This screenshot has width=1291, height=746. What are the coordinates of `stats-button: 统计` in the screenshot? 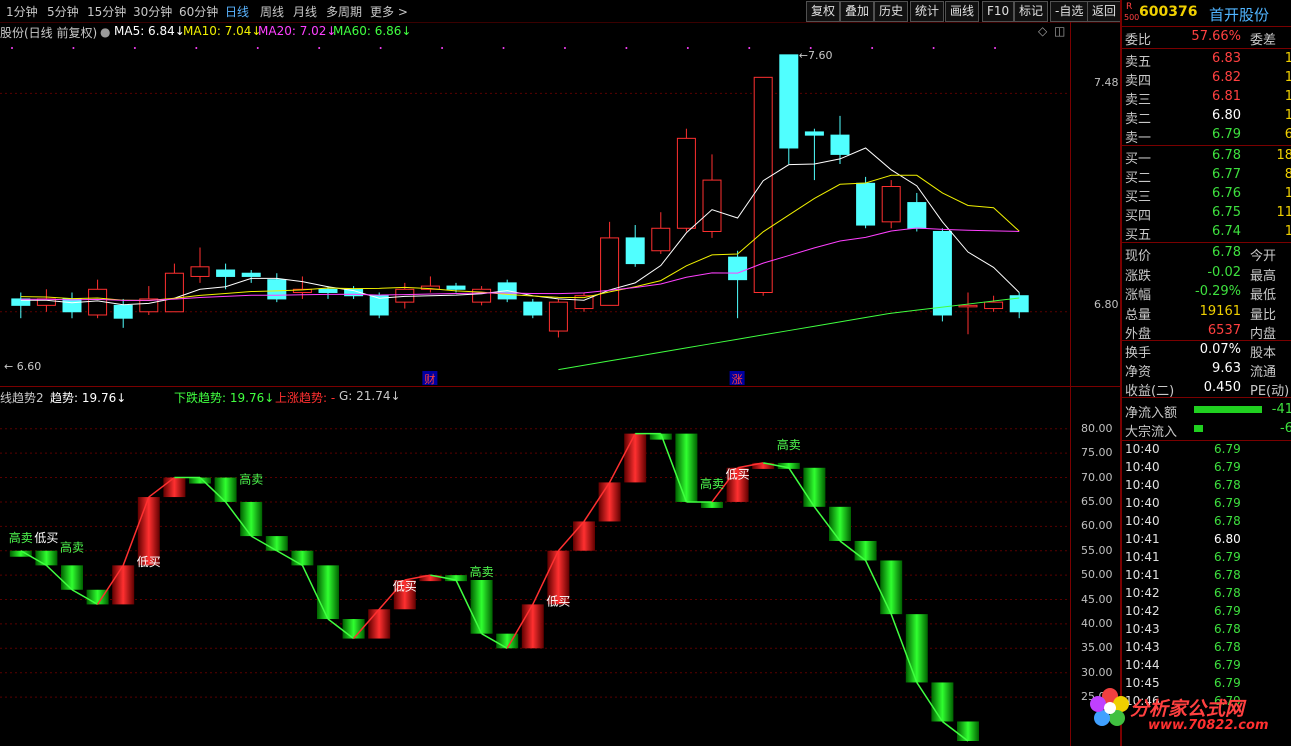 It's located at (927, 11).